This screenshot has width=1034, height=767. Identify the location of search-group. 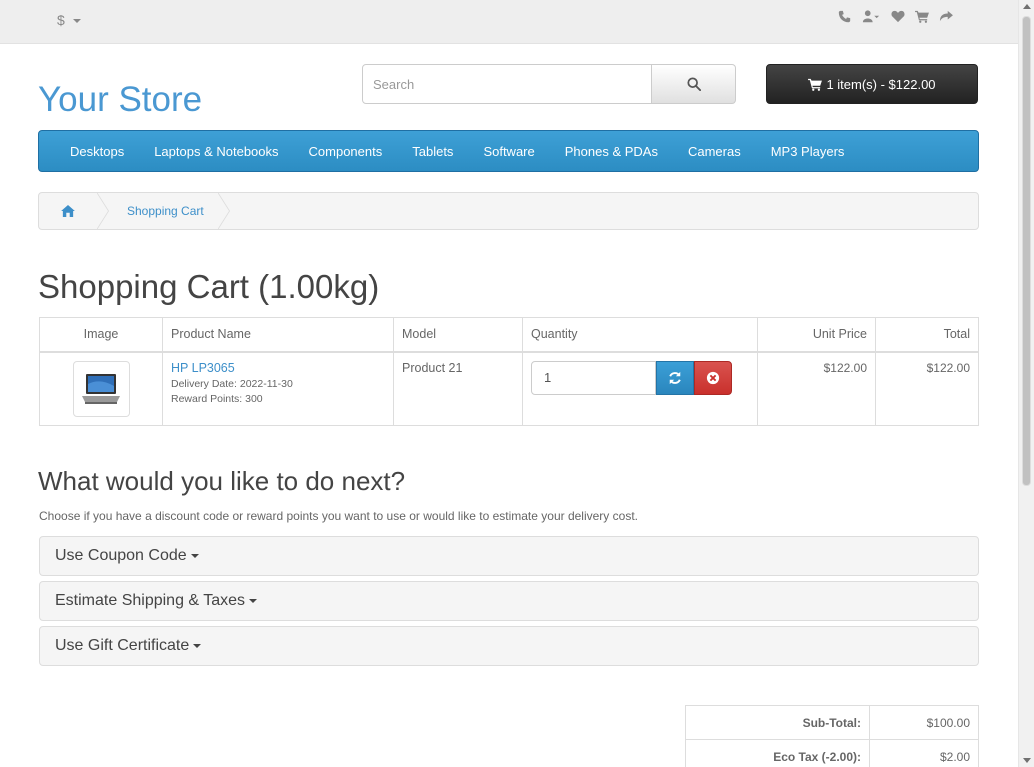
(549, 84).